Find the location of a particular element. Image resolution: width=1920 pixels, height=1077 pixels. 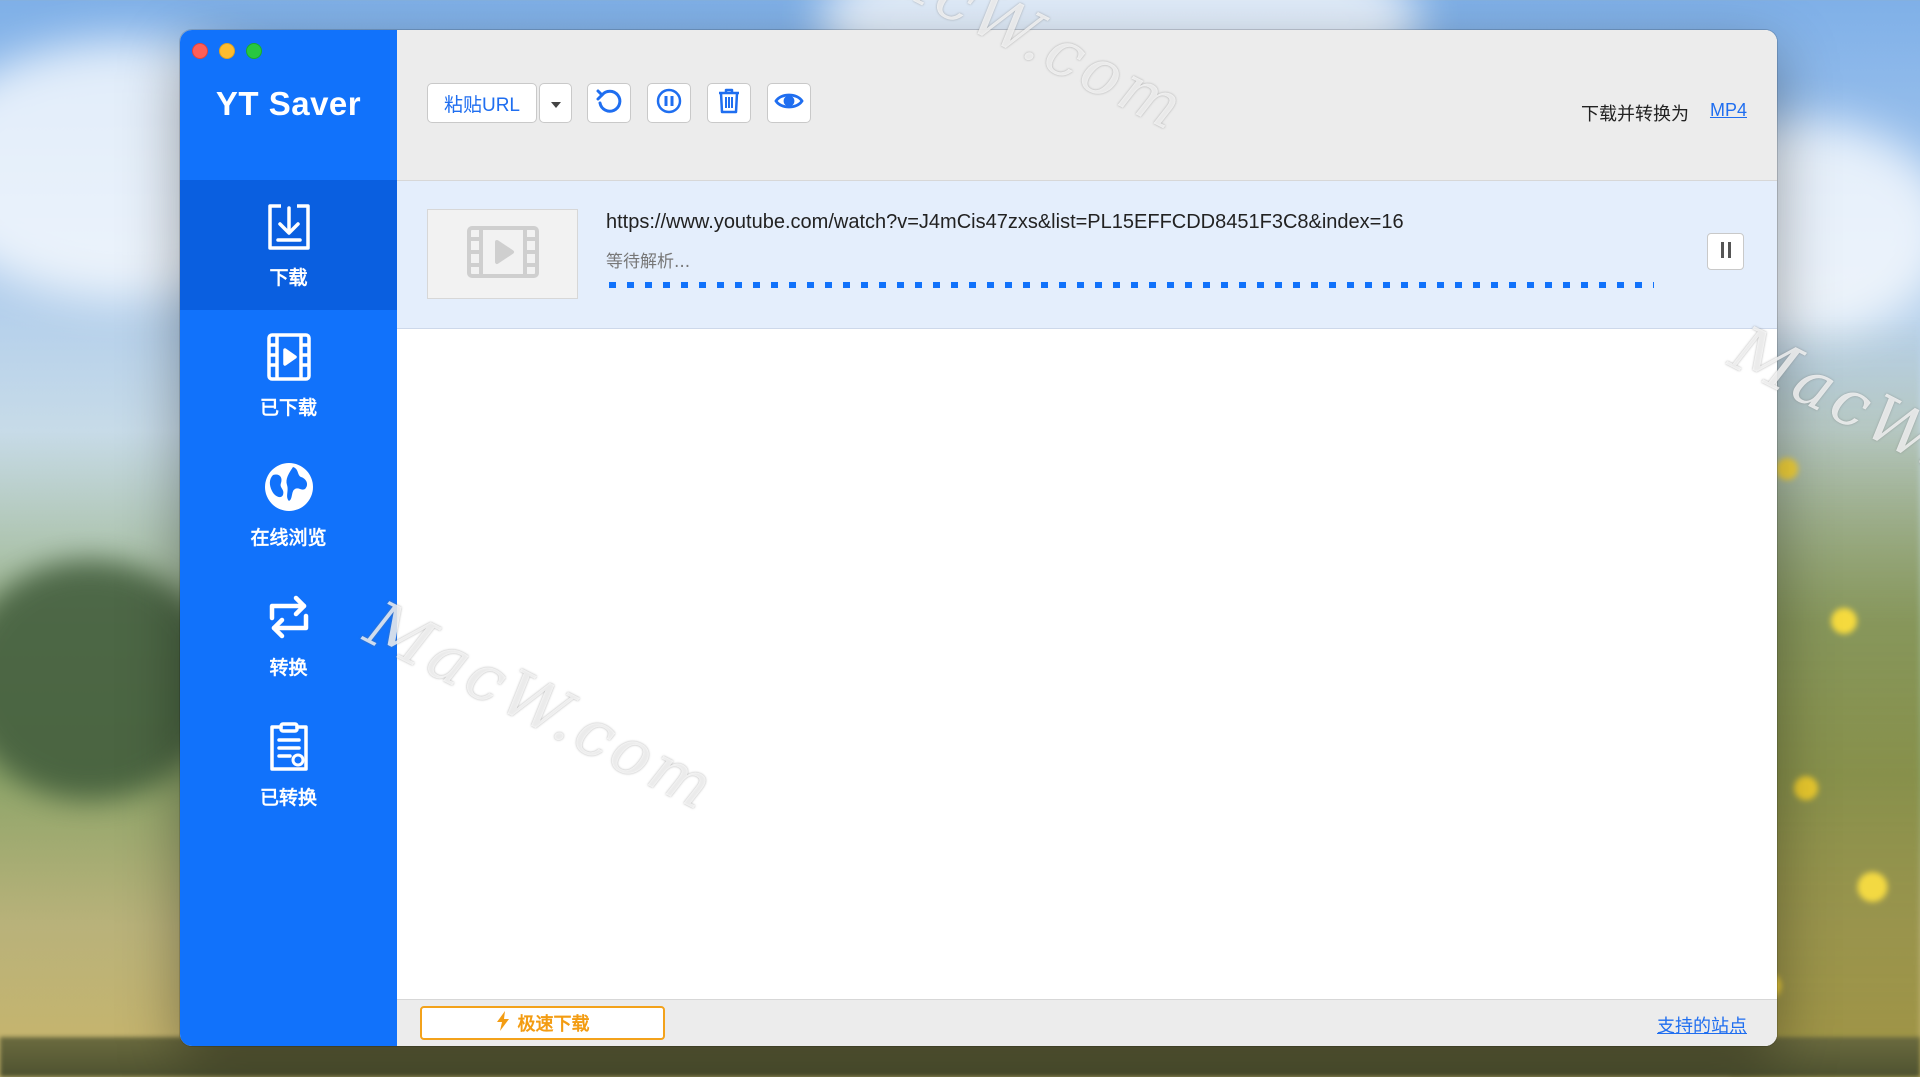

fast-download-label: 极速下载 is located at coordinates (553, 1024).